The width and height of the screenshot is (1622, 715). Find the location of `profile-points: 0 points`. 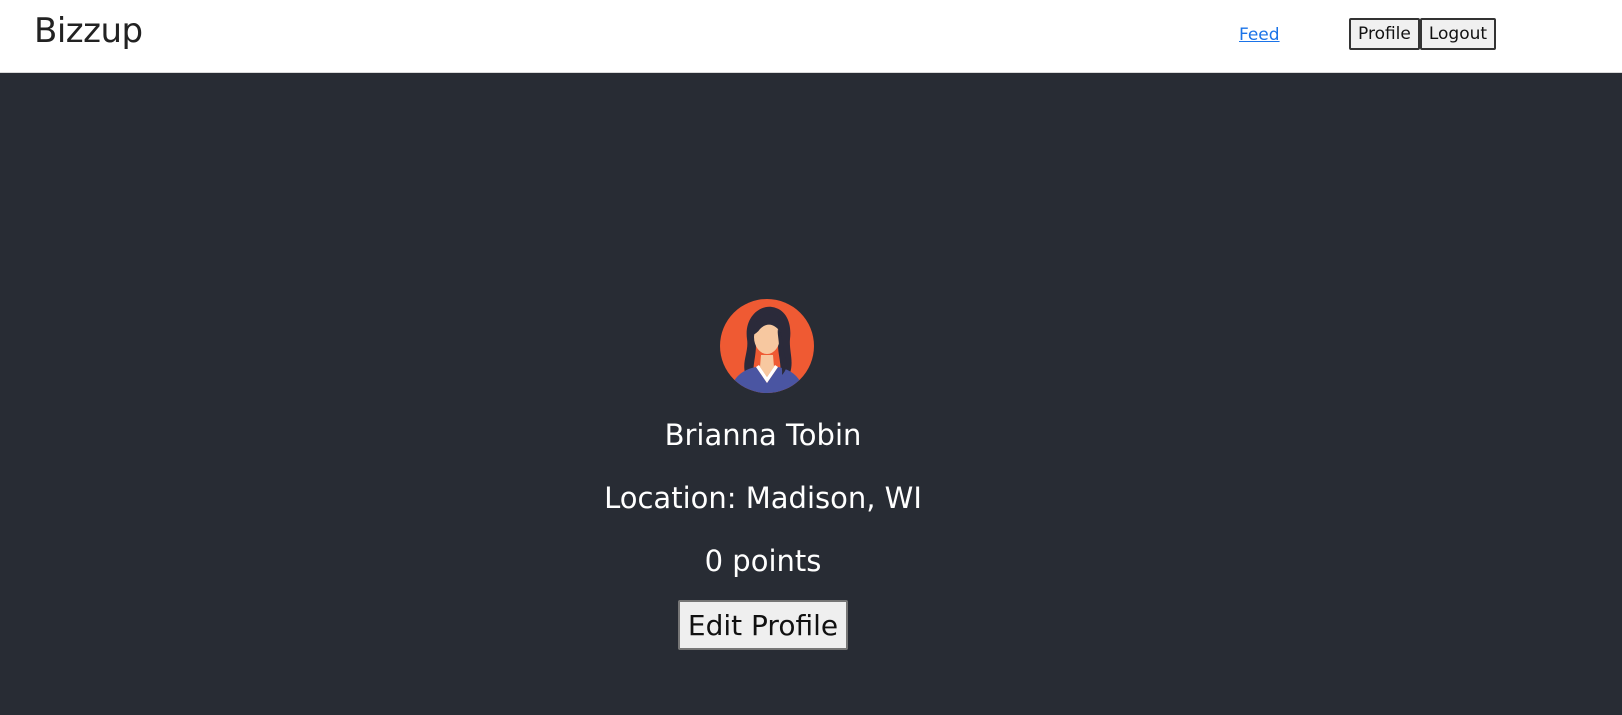

profile-points: 0 points is located at coordinates (763, 561).